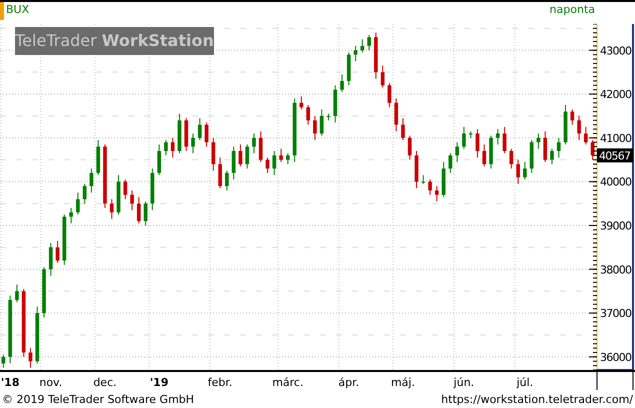 The height and width of the screenshot is (408, 635). What do you see at coordinates (288, 382) in the screenshot?
I see `x-axis-label: márc.` at bounding box center [288, 382].